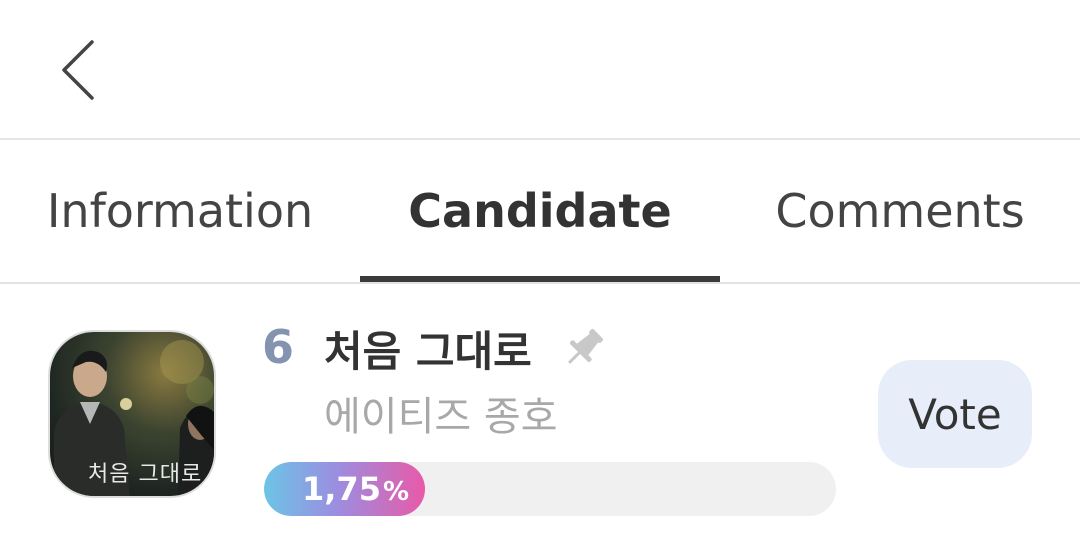 Image resolution: width=1080 pixels, height=556 pixels. Describe the element at coordinates (132, 414) in the screenshot. I see `album-cover: 처음 그대로` at that location.